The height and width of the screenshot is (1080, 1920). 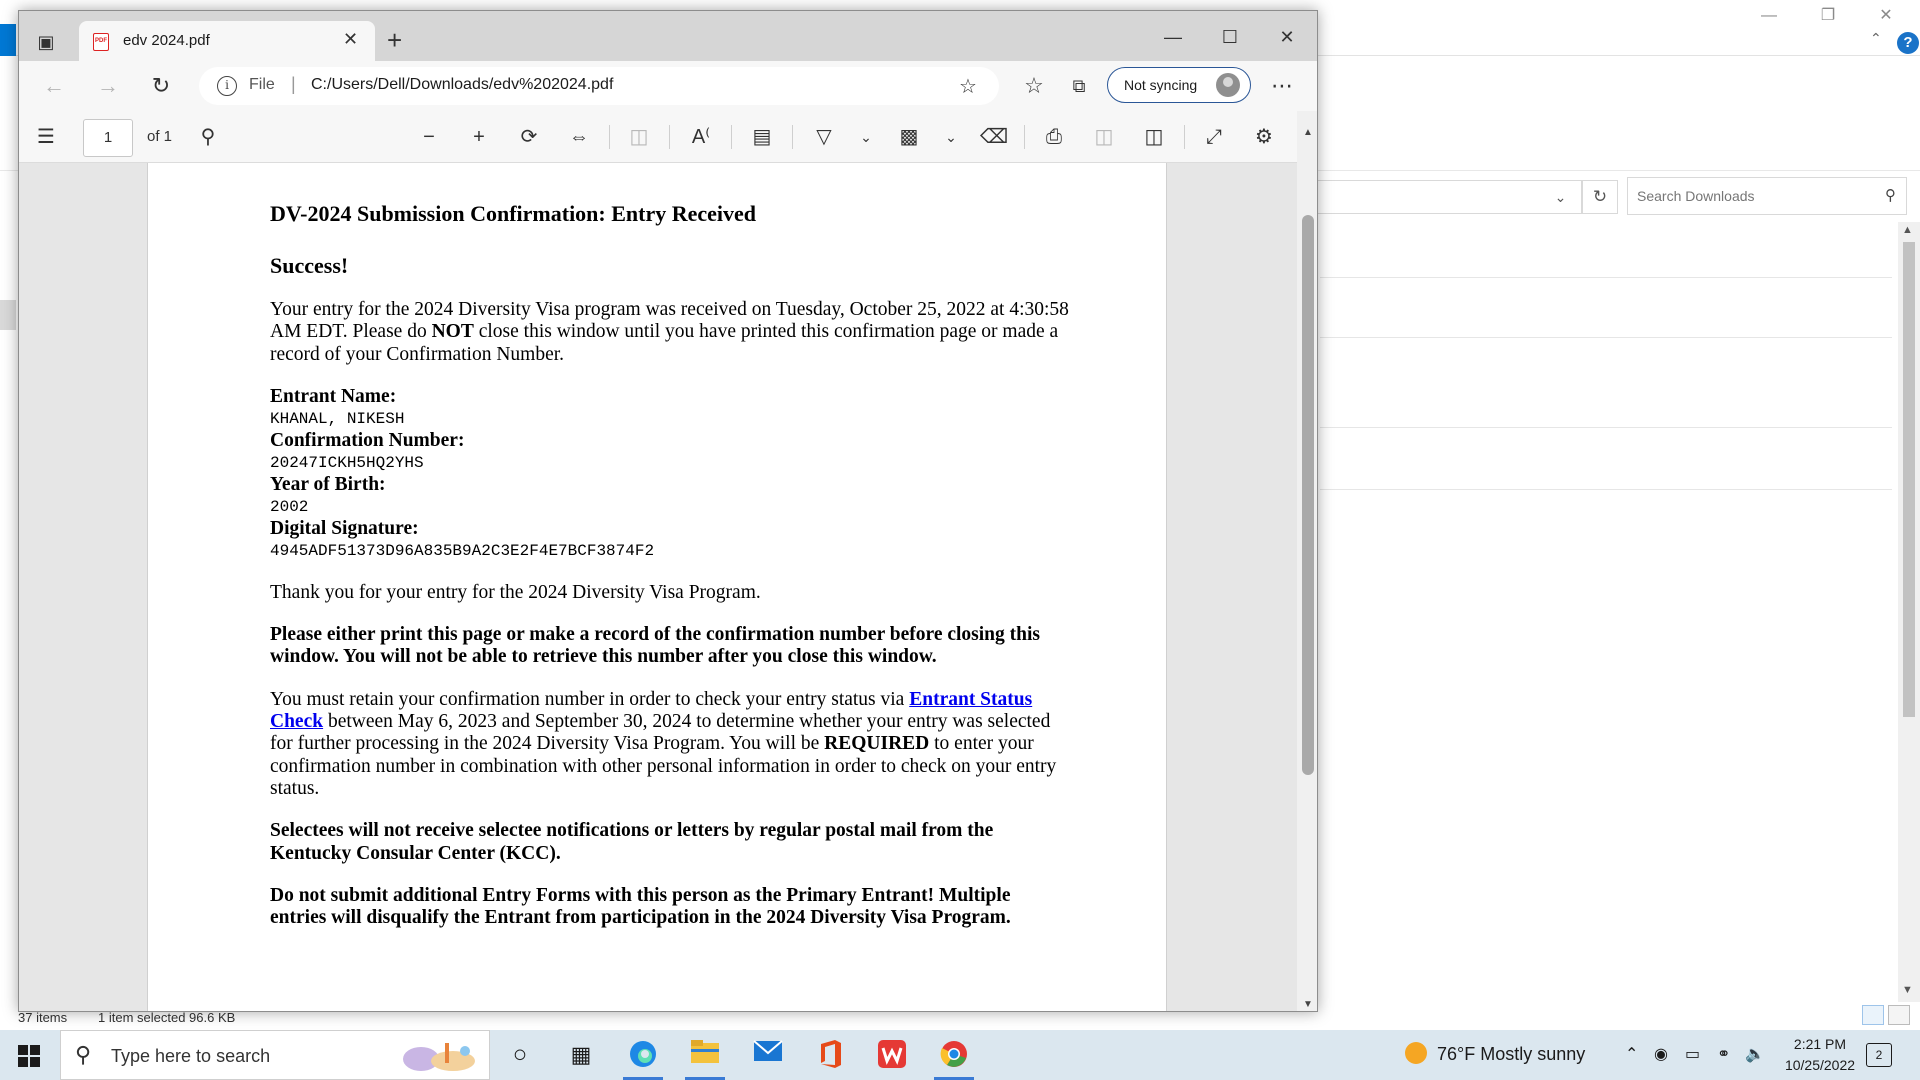 I want to click on new-tab-icon: +, so click(x=394, y=40).